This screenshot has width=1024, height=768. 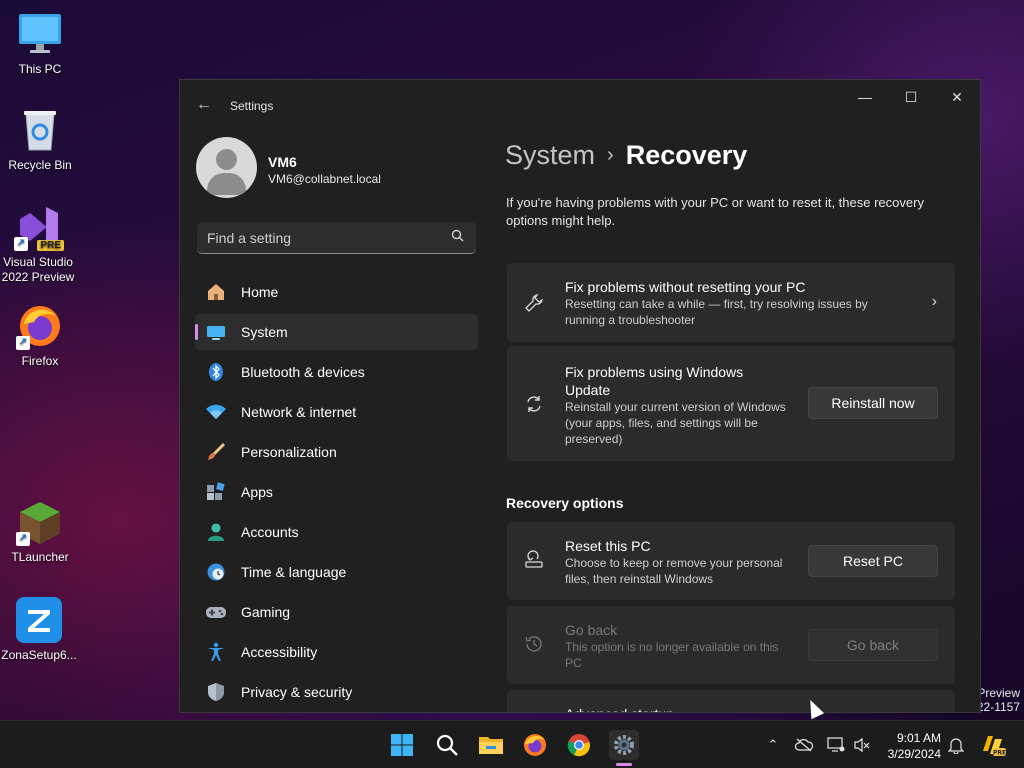 What do you see at coordinates (40, 361) in the screenshot?
I see `desktop-icon-label: Firefox` at bounding box center [40, 361].